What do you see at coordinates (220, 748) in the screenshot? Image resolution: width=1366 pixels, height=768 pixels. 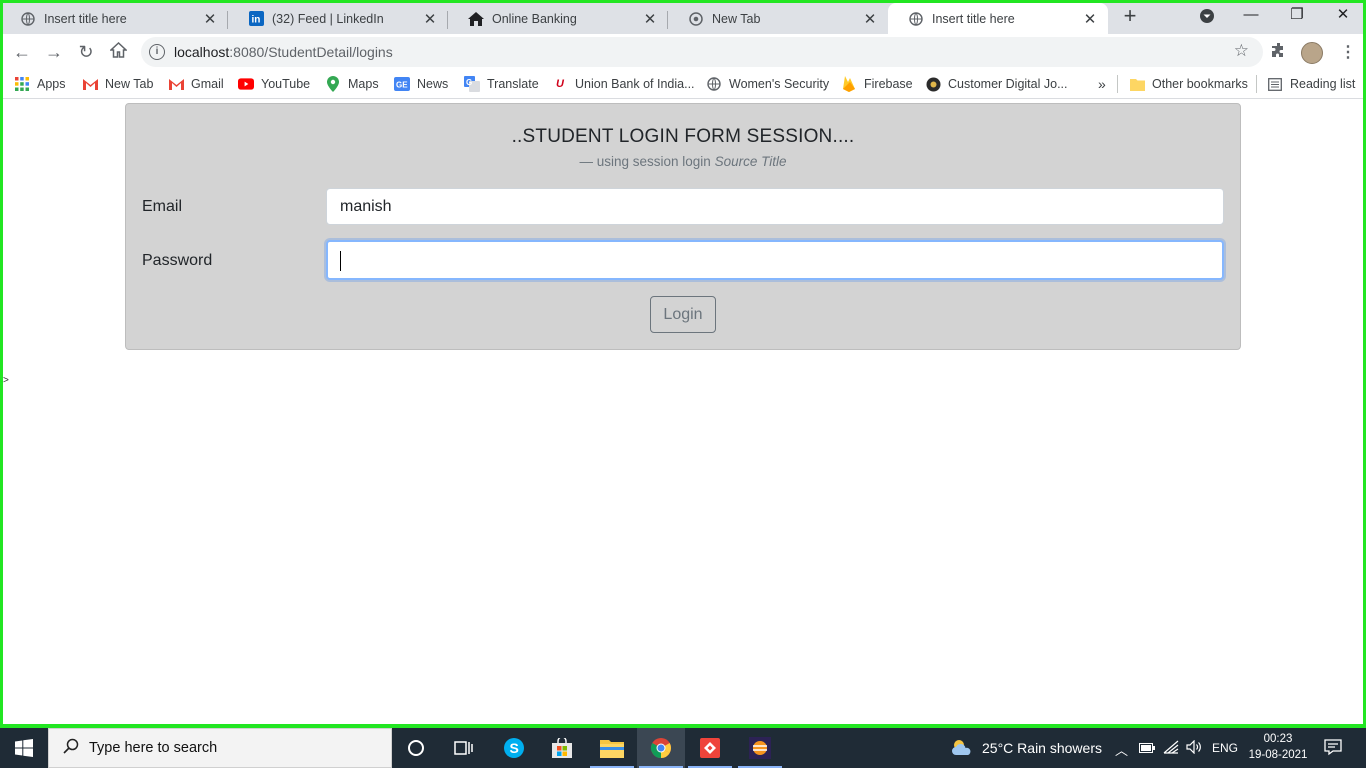 I see `taskbar-search-box: Type here to search` at bounding box center [220, 748].